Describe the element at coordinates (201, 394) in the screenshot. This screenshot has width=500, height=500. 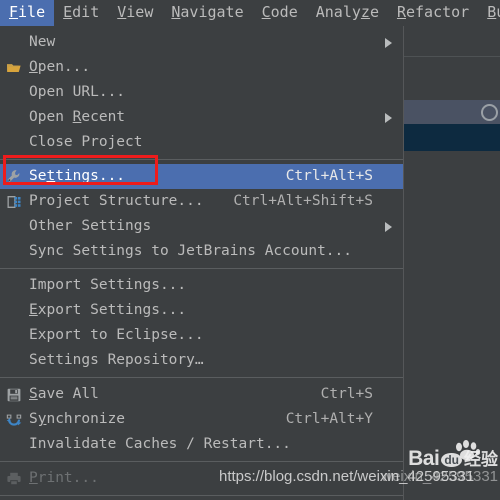
I see `menu-item-save-all: Save All Ctrl+S` at that location.